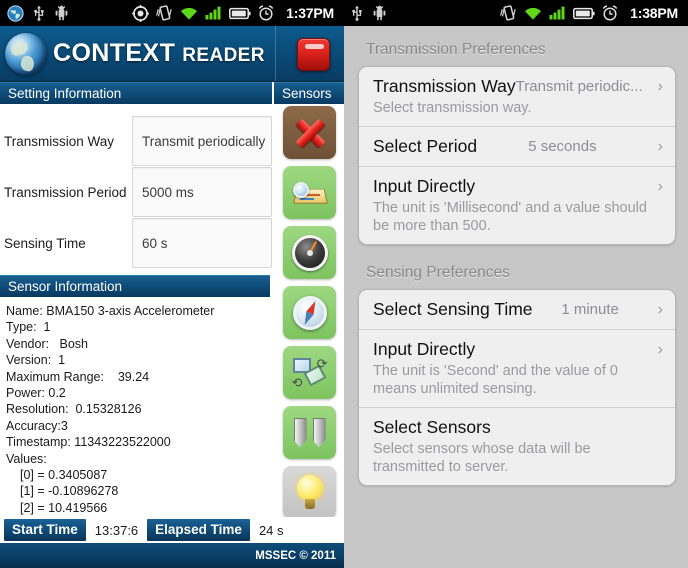 The width and height of the screenshot is (688, 568). Describe the element at coordinates (26, 53) in the screenshot. I see `globe-logo` at that location.